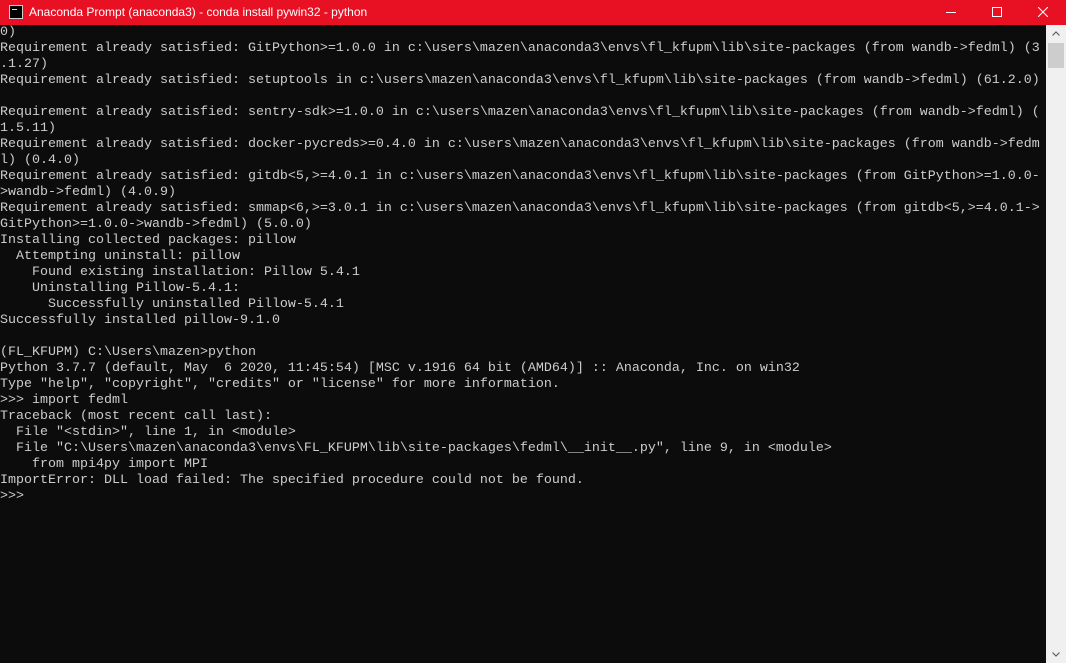 The image size is (1066, 663). I want to click on minimize-button, so click(951, 12).